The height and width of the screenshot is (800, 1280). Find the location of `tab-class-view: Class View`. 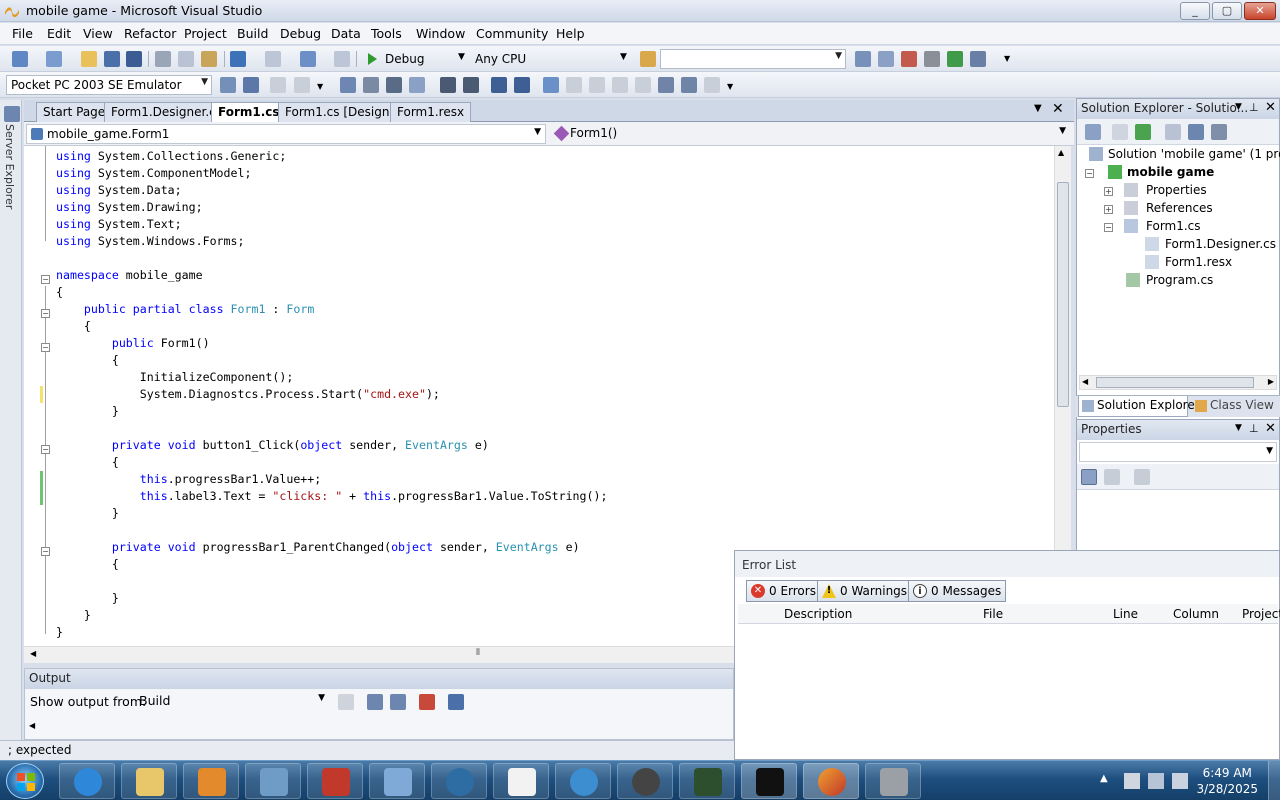

tab-class-view: Class View is located at coordinates (1235, 406).